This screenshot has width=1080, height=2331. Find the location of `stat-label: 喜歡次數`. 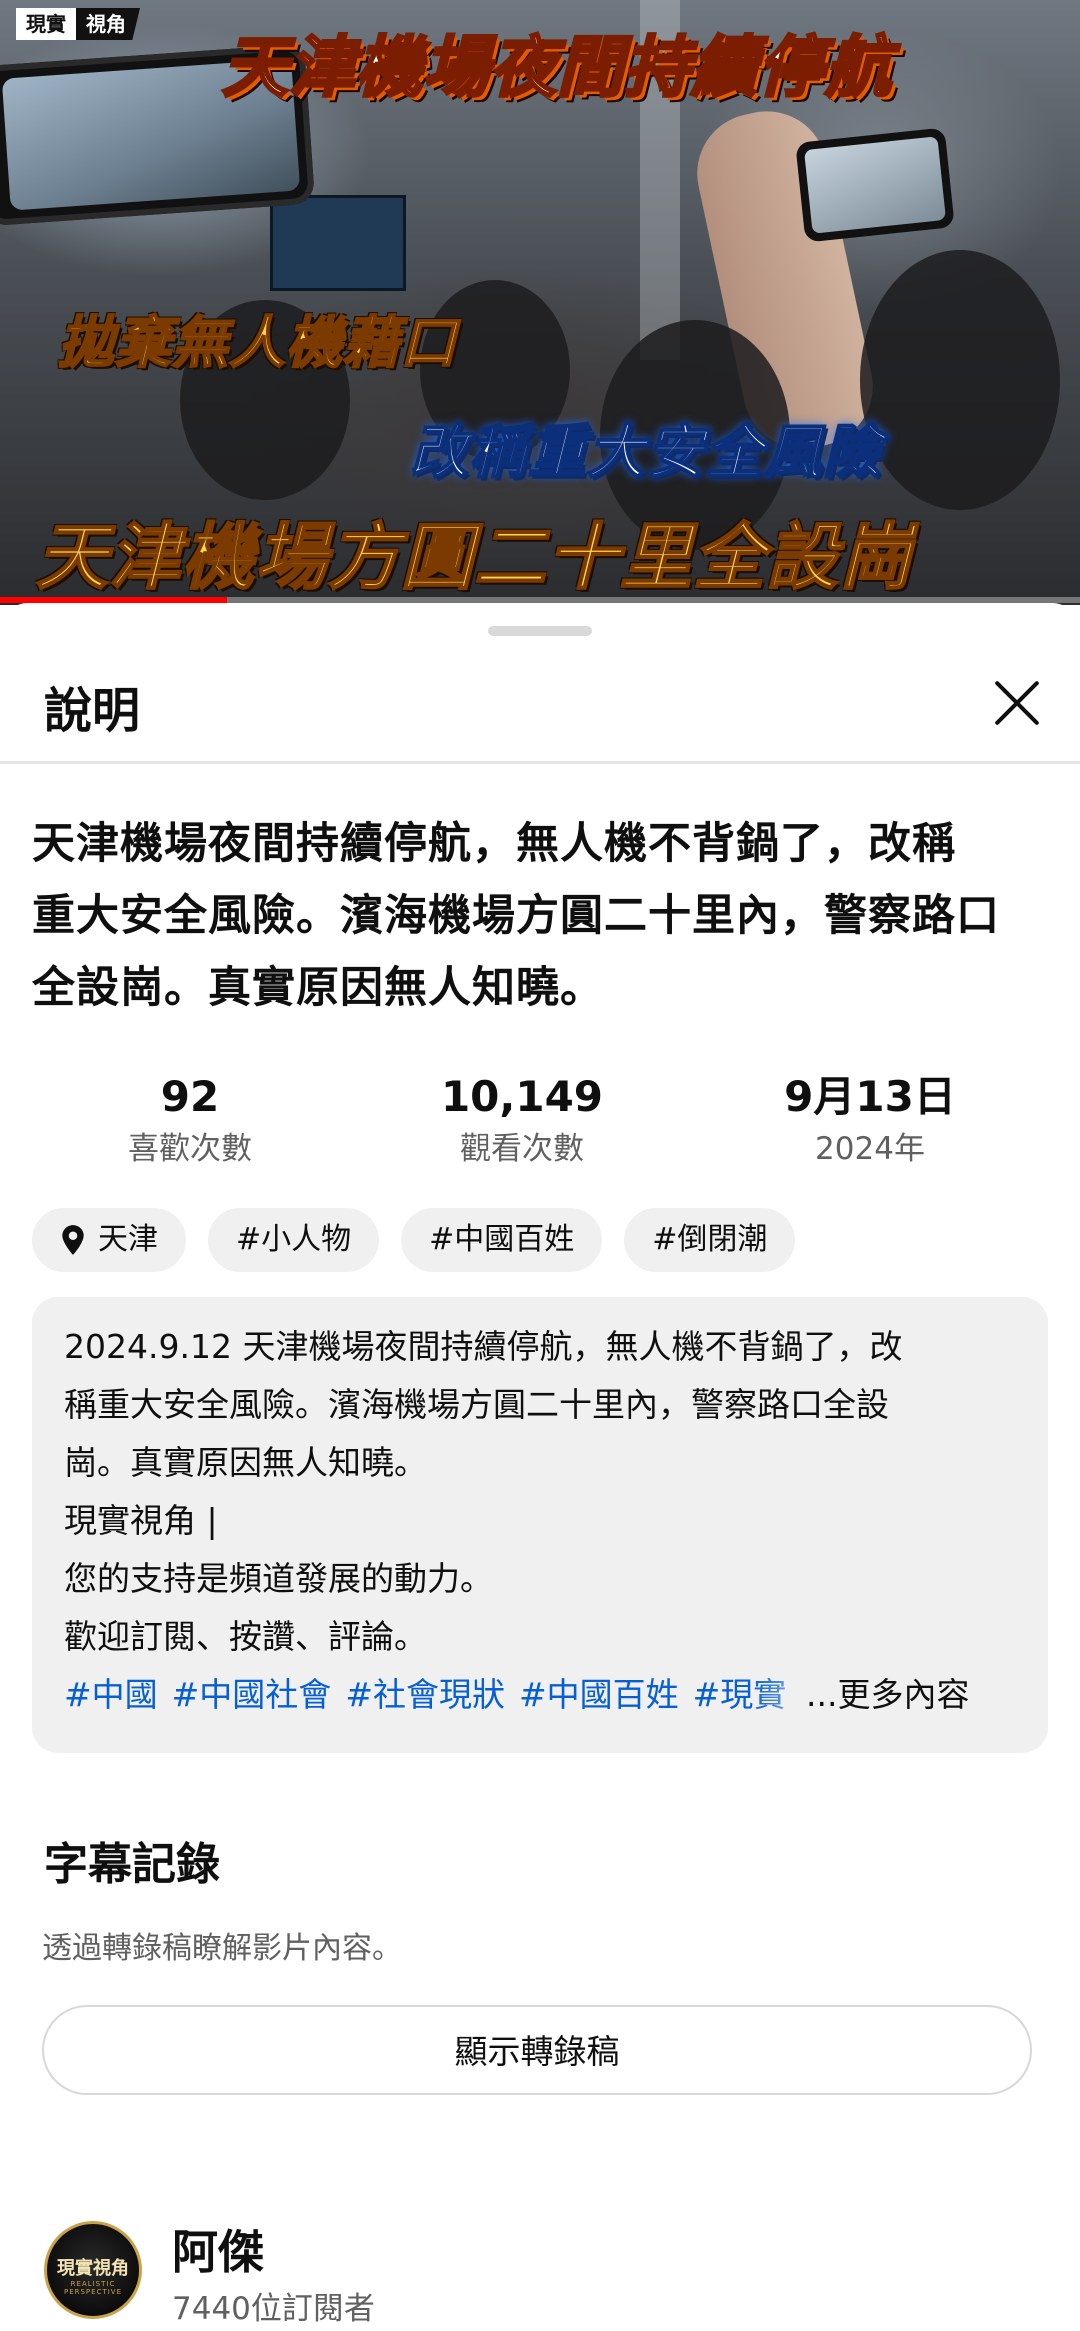

stat-label: 喜歡次數 is located at coordinates (190, 1149).